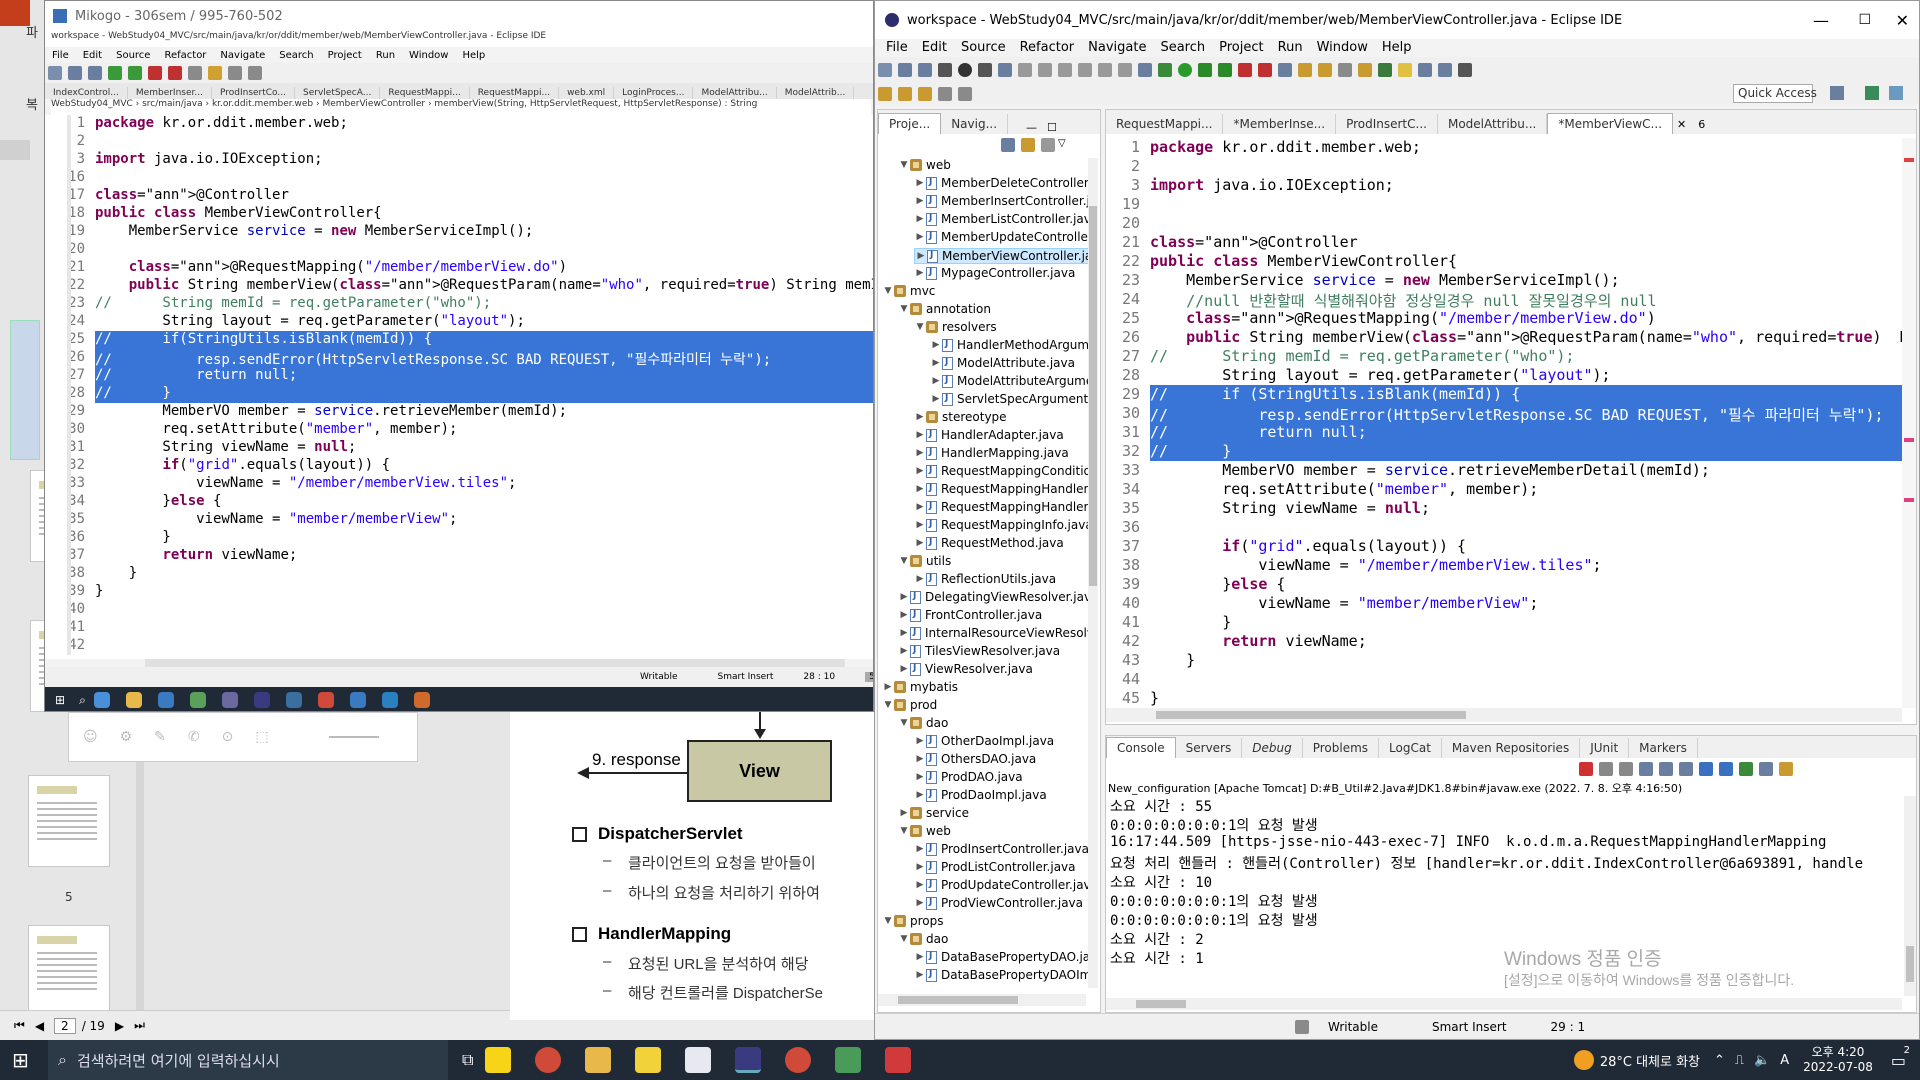  Describe the element at coordinates (970, 615) in the screenshot. I see `tree-file: ▶ FrontController.java` at that location.